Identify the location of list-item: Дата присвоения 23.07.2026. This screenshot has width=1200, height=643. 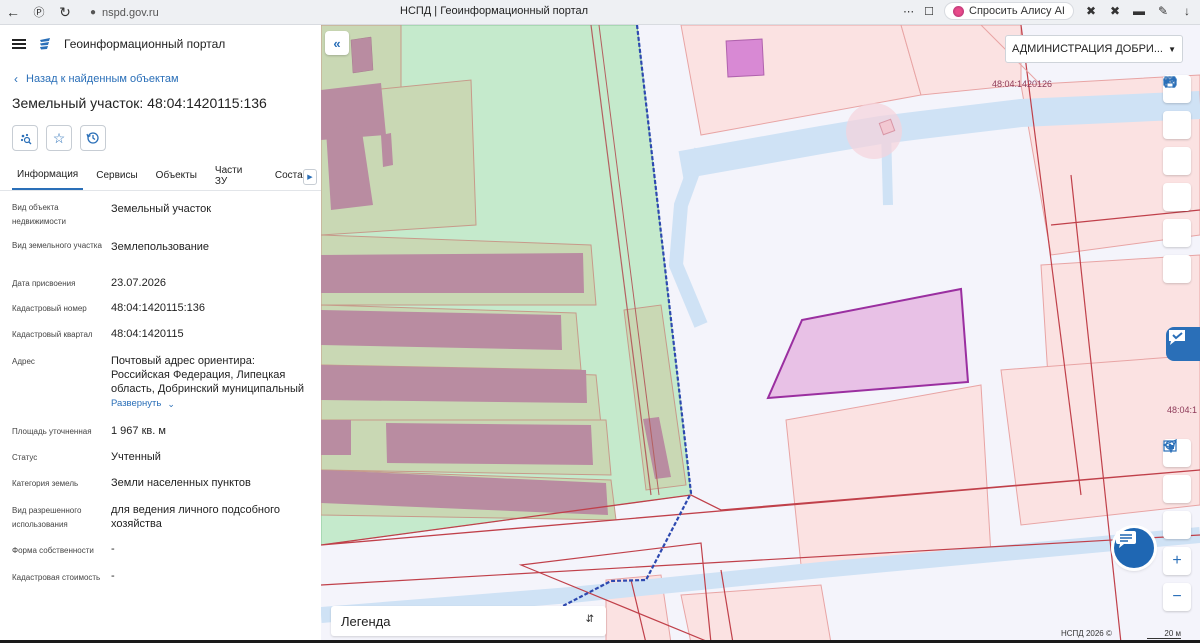
(166, 287).